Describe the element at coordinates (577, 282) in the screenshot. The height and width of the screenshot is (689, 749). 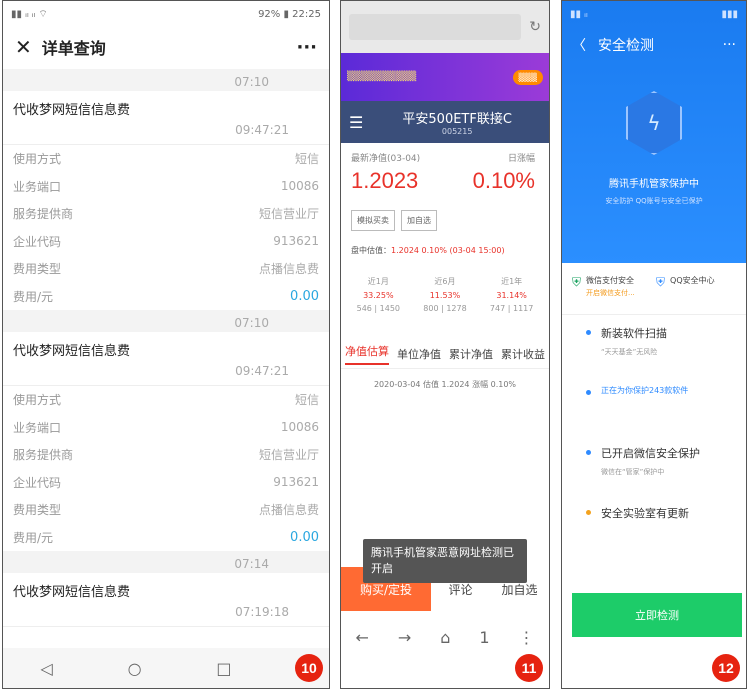
I see `shield-check-icon: ⛨` at that location.